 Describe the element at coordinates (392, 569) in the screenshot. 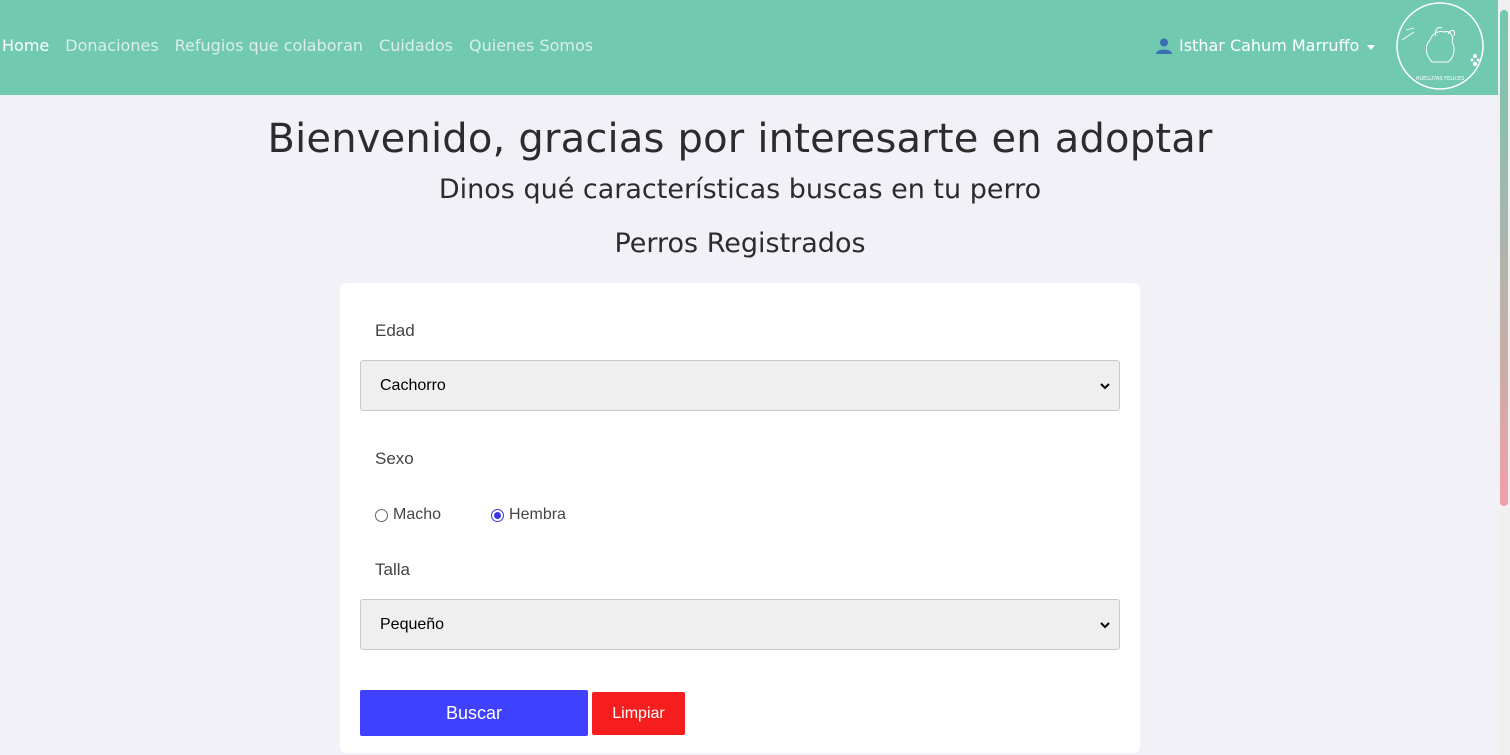

I see `talla-label: Talla` at that location.